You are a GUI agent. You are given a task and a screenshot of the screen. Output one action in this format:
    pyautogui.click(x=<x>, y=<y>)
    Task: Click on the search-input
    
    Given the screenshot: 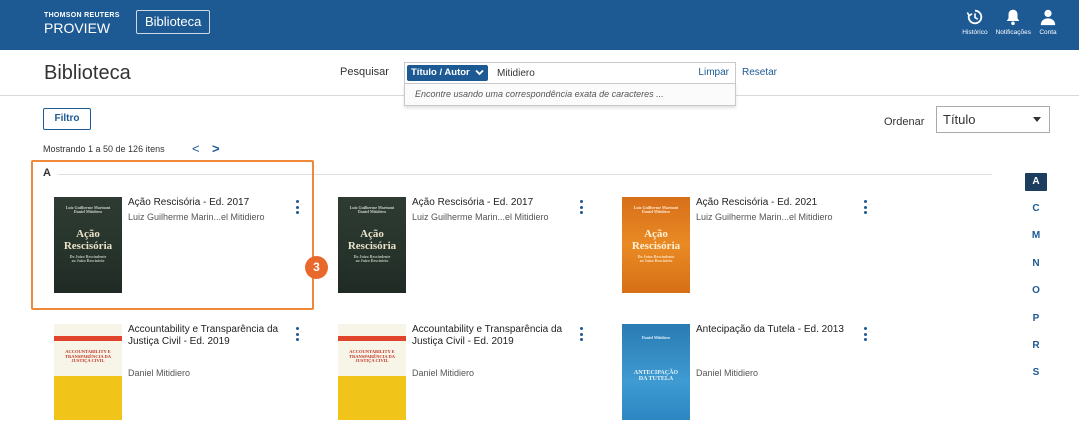 What is the action you would take?
    pyautogui.click(x=577, y=73)
    